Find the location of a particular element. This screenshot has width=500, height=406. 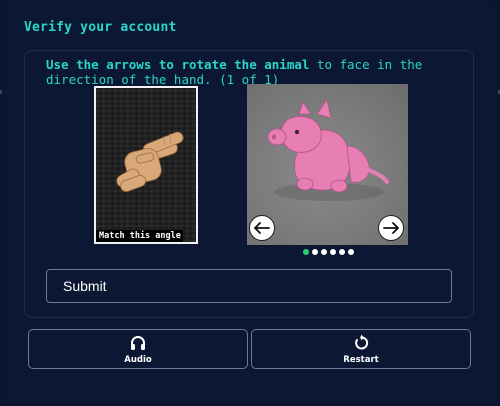

pointing-hand-illustration is located at coordinates (150, 161).